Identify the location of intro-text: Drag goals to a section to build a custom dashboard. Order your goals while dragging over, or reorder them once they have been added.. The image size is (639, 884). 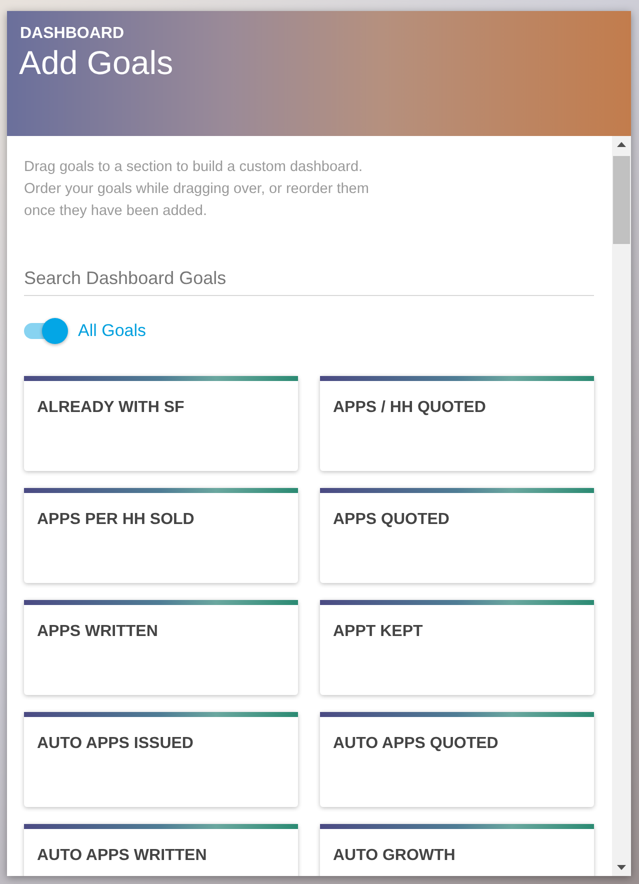
(197, 189).